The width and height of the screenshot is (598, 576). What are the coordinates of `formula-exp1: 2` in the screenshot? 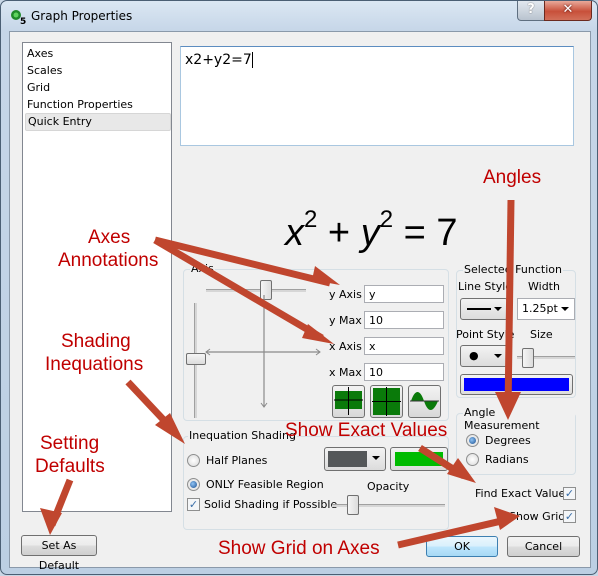 It's located at (311, 219).